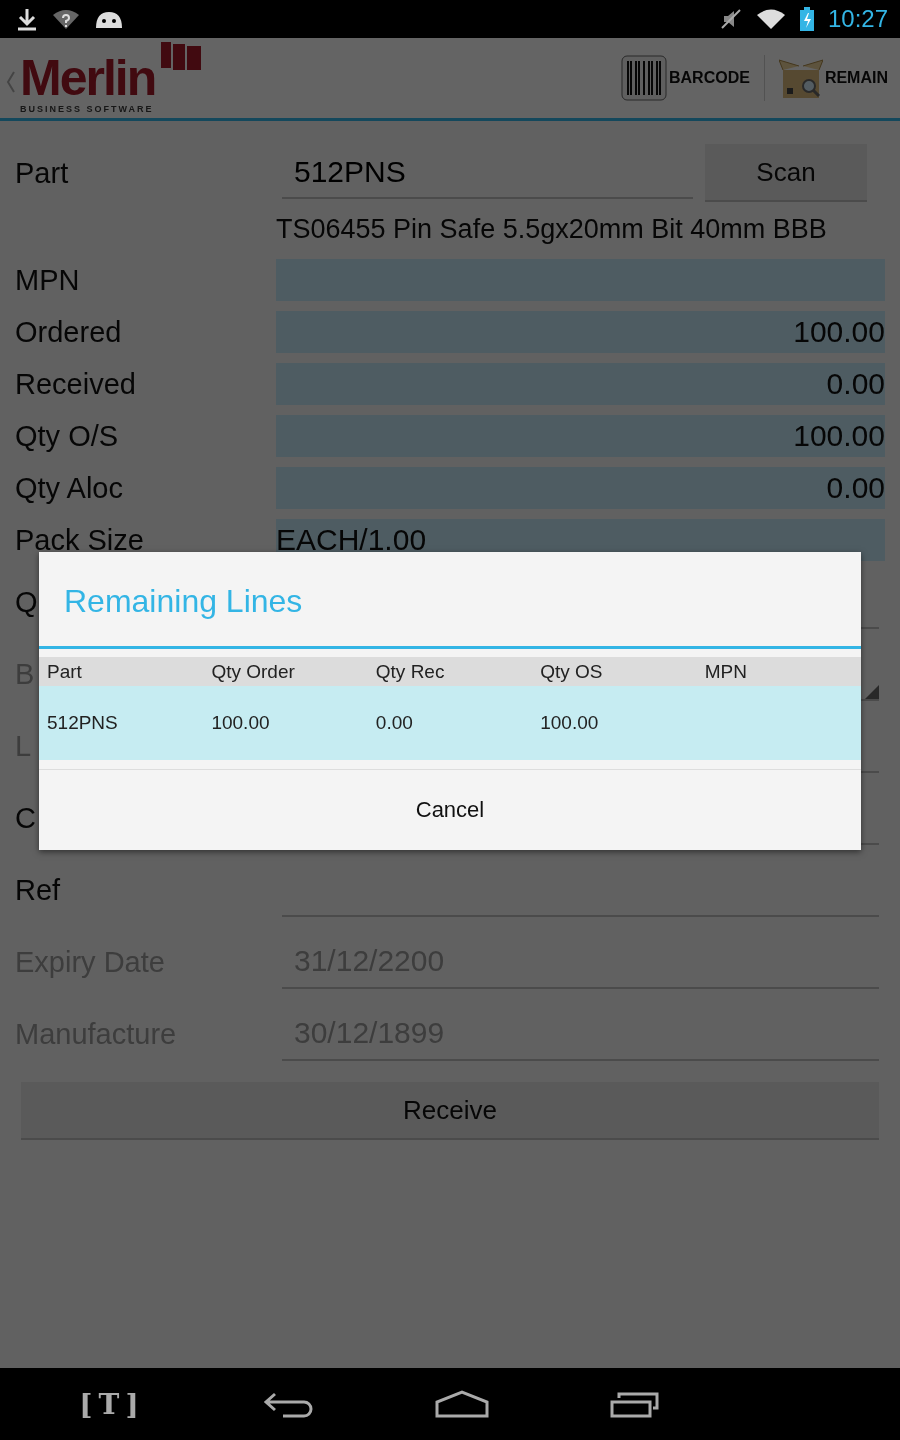 The height and width of the screenshot is (1440, 900). What do you see at coordinates (48, 280) in the screenshot?
I see `field-label: MPN` at bounding box center [48, 280].